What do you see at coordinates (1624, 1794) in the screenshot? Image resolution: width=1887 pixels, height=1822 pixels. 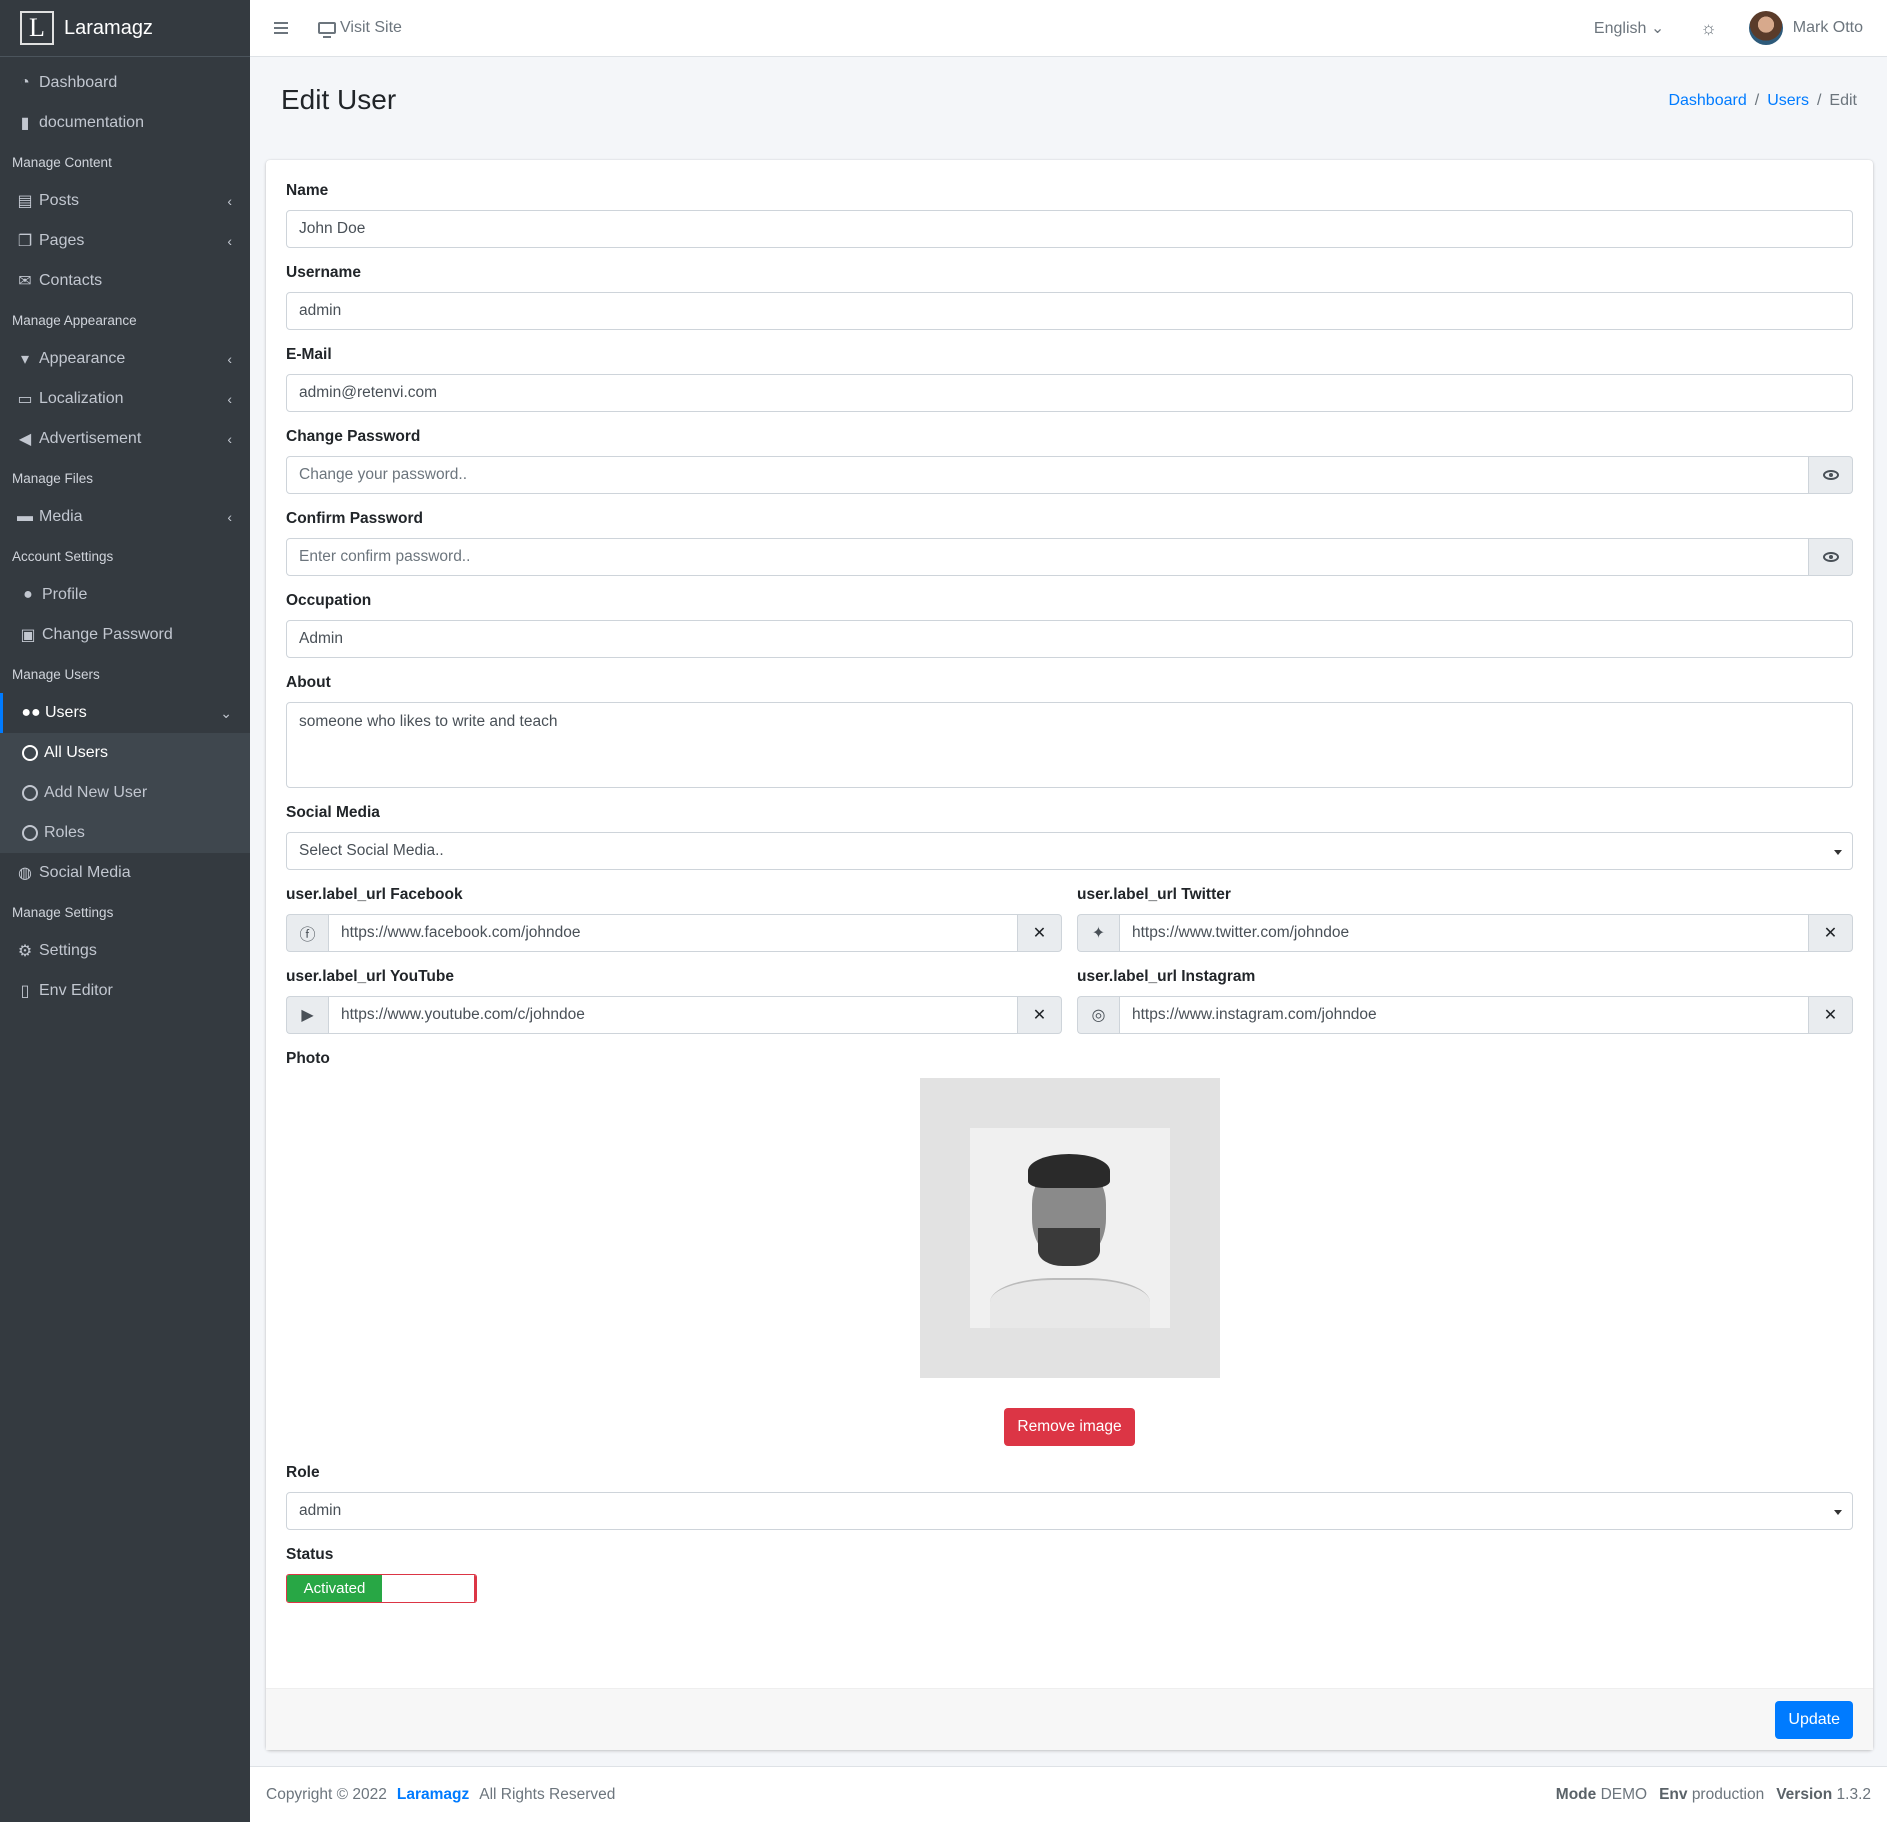 I see `mode-value: DEMO` at bounding box center [1624, 1794].